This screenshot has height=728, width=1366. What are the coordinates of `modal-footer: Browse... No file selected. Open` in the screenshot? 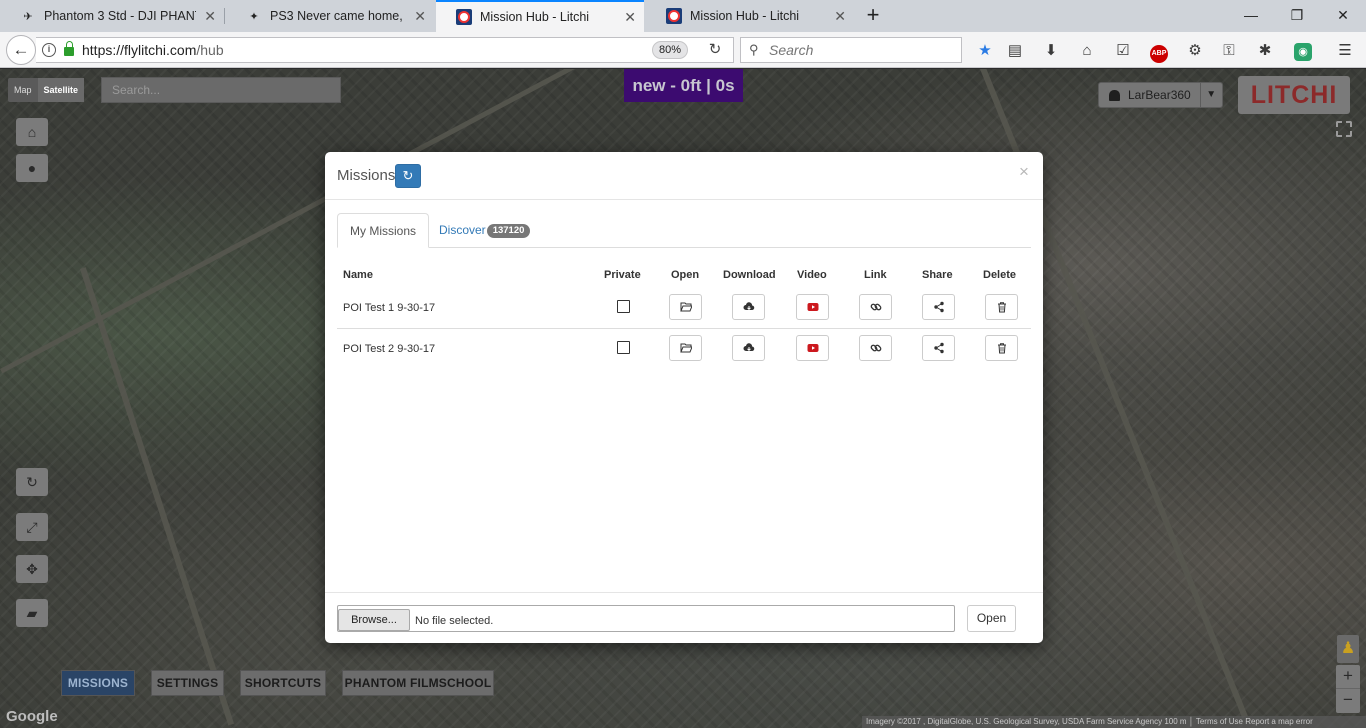 It's located at (684, 617).